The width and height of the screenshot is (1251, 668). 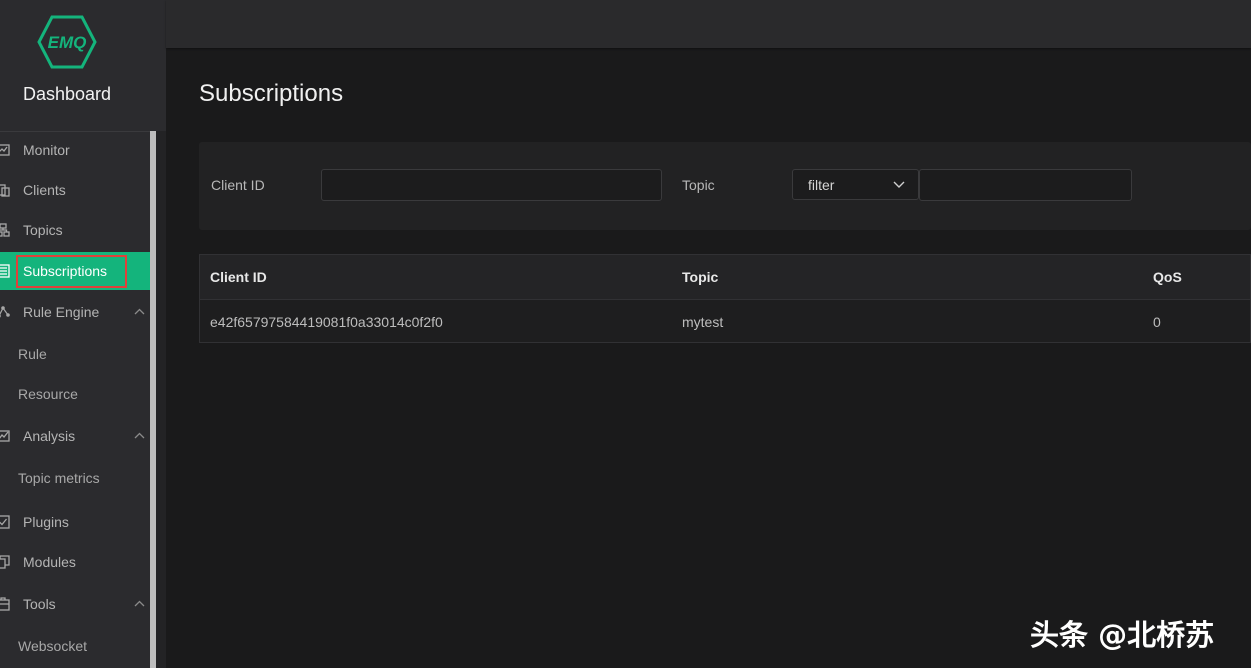 I want to click on cell-qos: 0, so click(x=1157, y=322).